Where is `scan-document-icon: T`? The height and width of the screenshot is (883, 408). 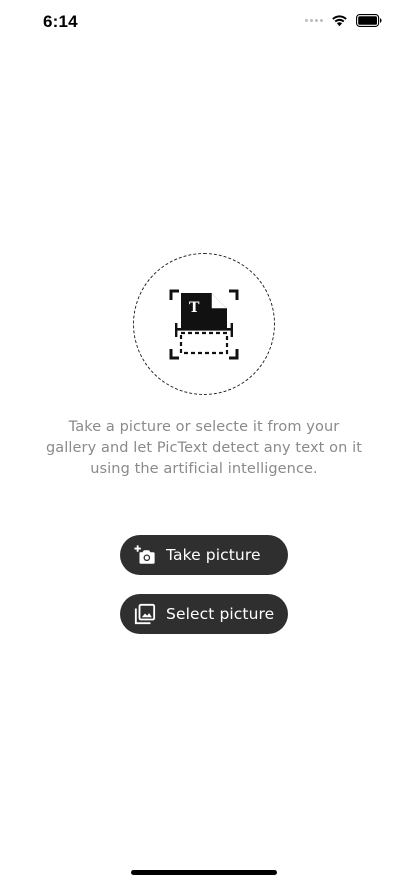 scan-document-icon: T is located at coordinates (204, 324).